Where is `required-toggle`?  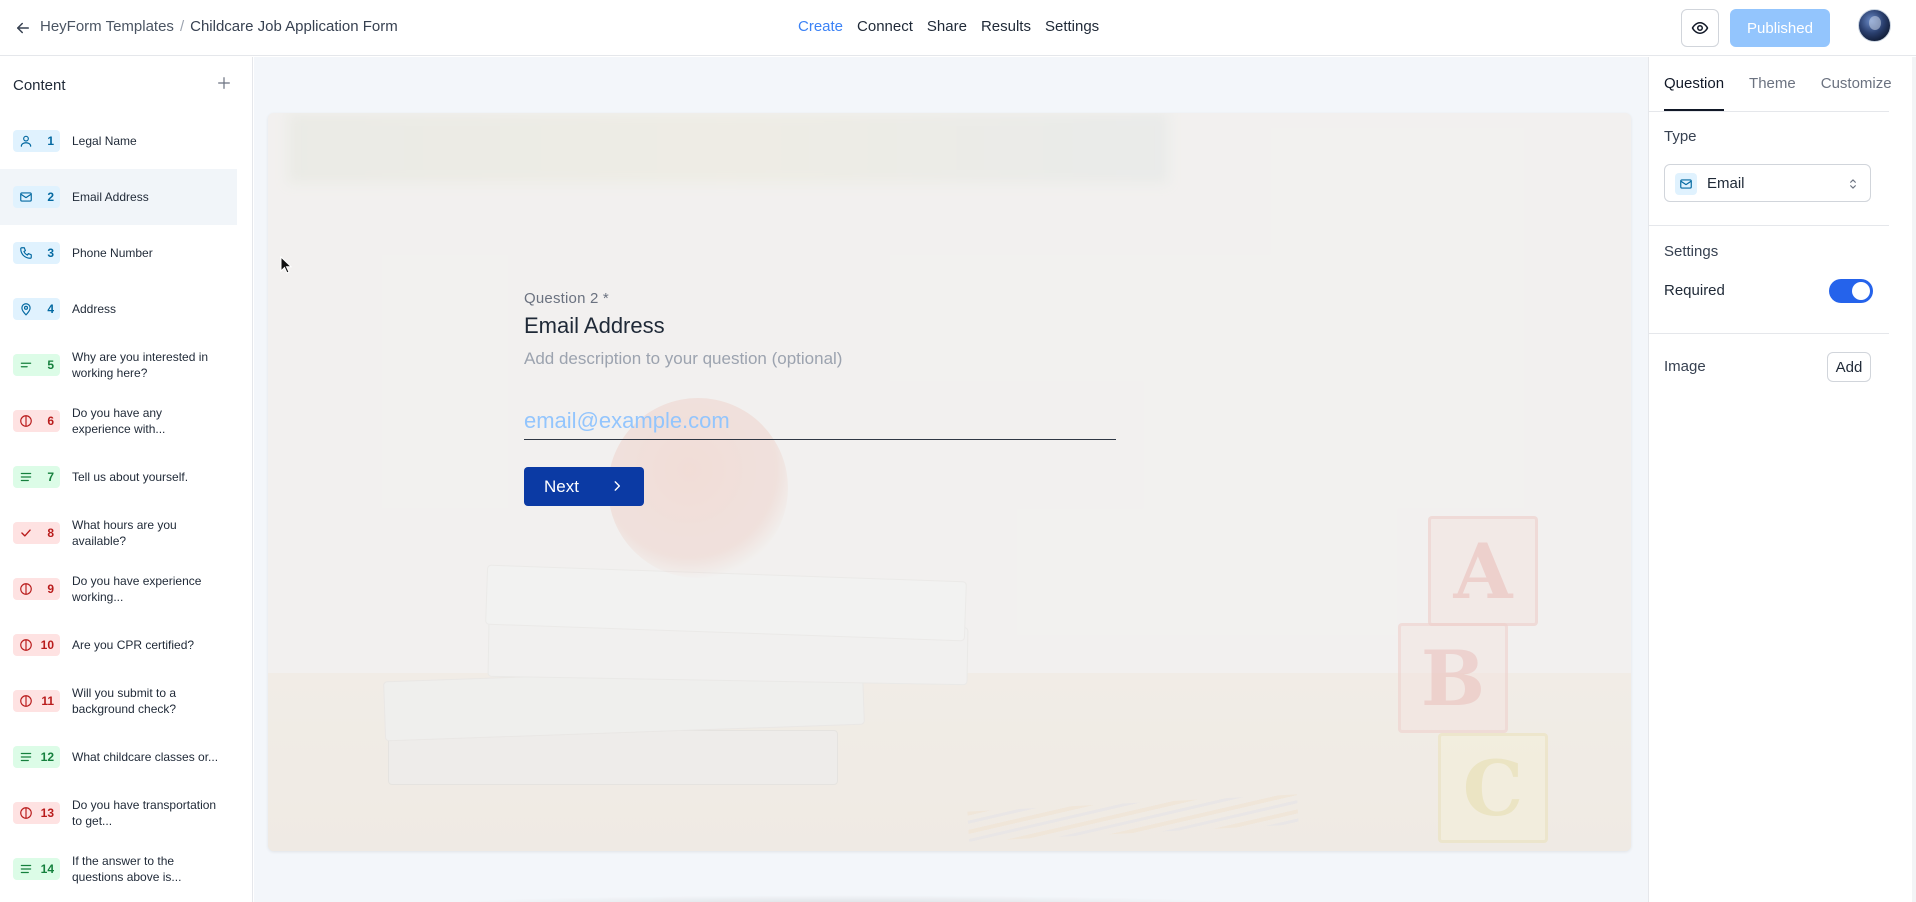 required-toggle is located at coordinates (1851, 291).